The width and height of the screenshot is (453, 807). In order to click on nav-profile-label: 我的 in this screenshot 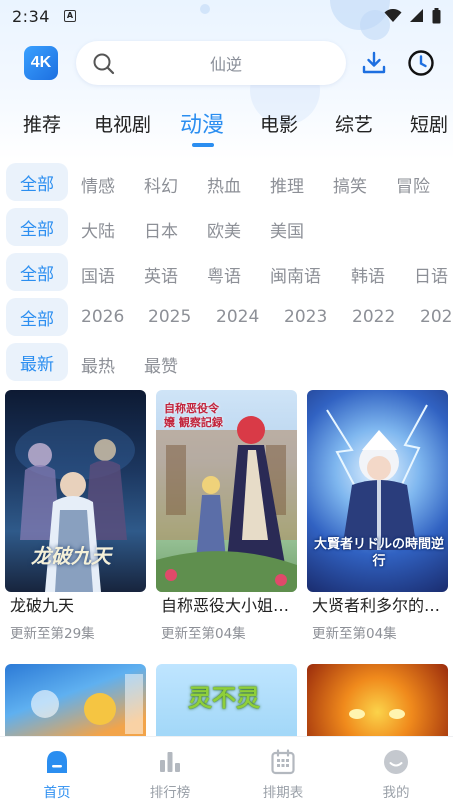, I will do `click(396, 793)`.